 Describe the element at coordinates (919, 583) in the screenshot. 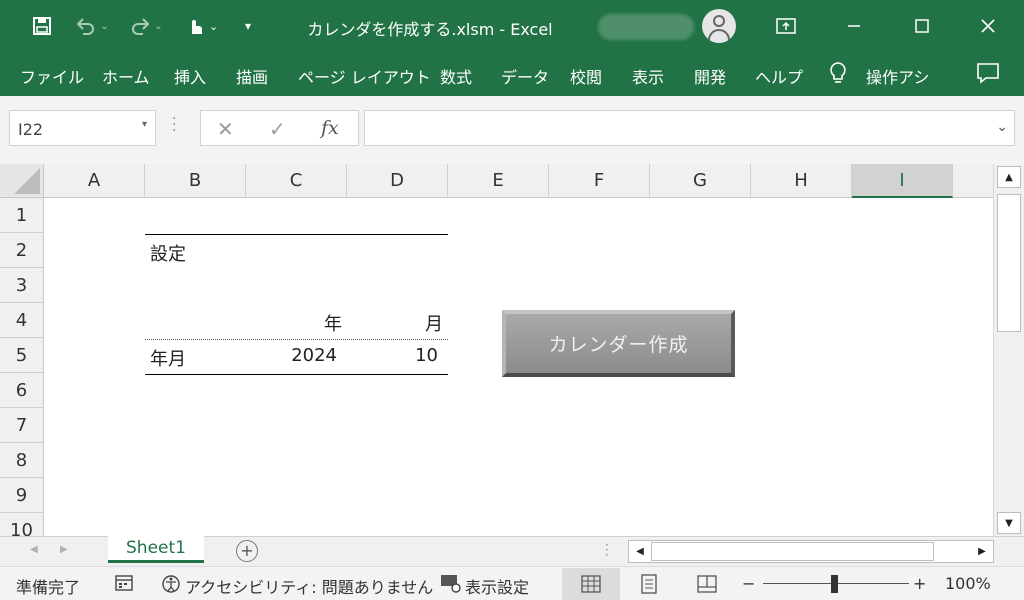

I see `zoom-in-button: +` at that location.